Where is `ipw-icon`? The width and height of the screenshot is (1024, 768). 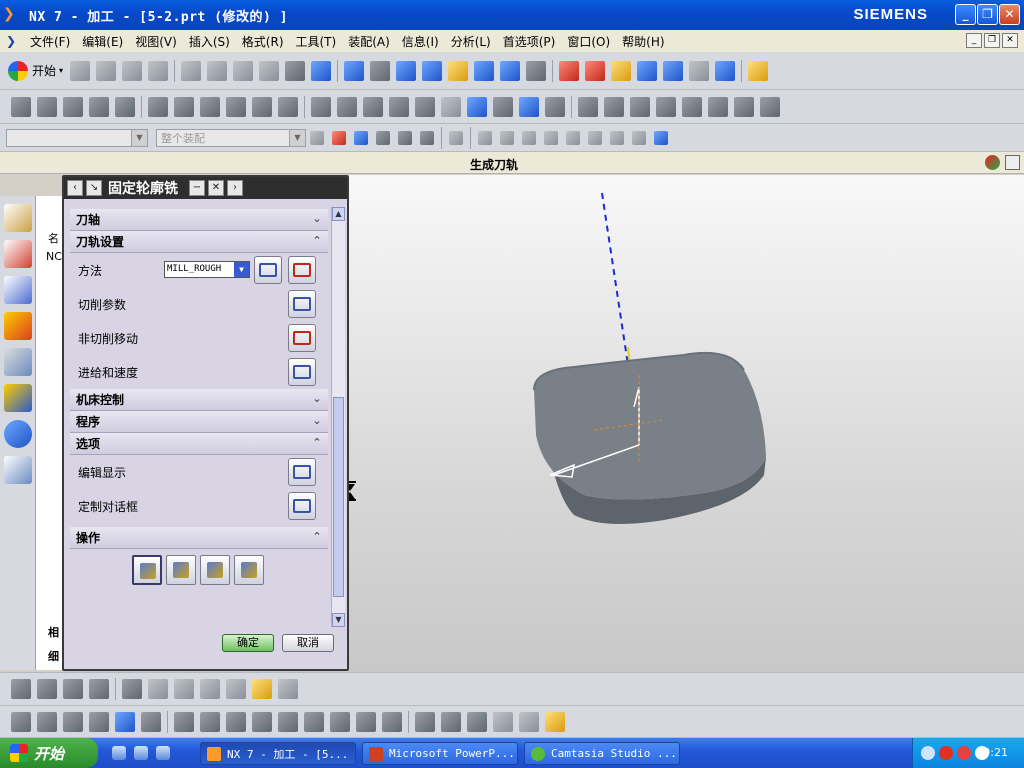 ipw-icon is located at coordinates (555, 106).